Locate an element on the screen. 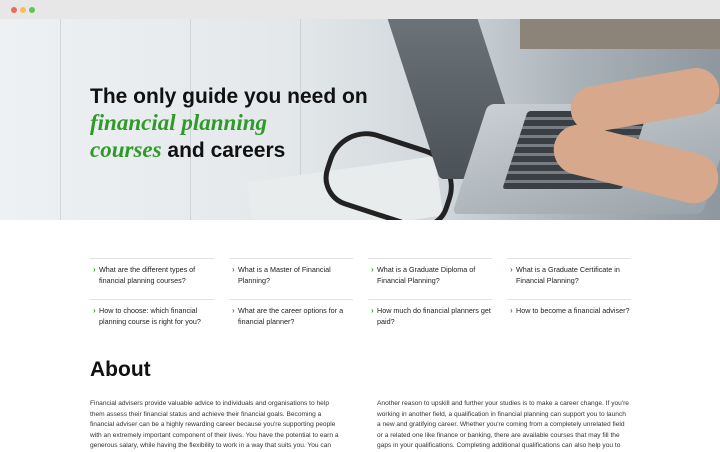  quick-link-label: How much do financial planners get paid? is located at coordinates (434, 316).